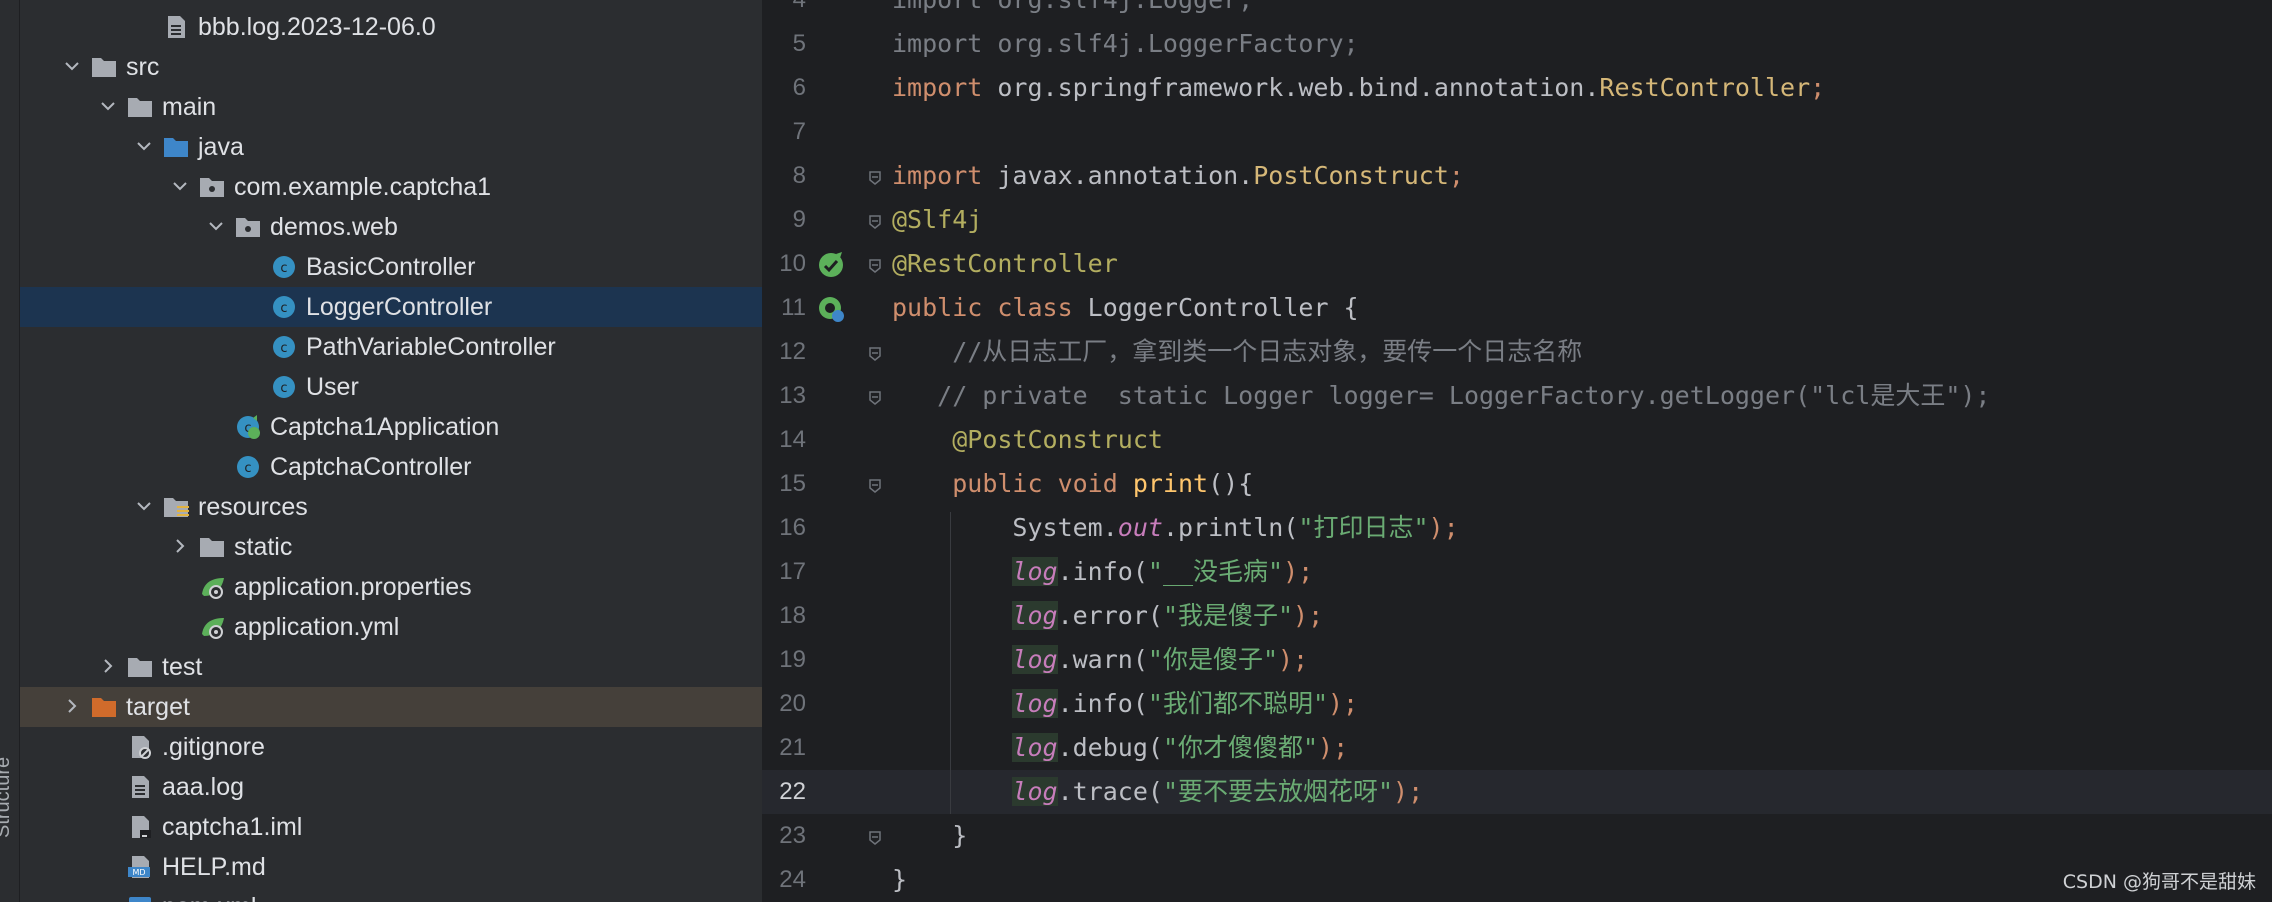 This screenshot has height=902, width=2272. What do you see at coordinates (1517, 748) in the screenshot?
I see `code-line-21: 21 log.debug("你才傻傻都");` at bounding box center [1517, 748].